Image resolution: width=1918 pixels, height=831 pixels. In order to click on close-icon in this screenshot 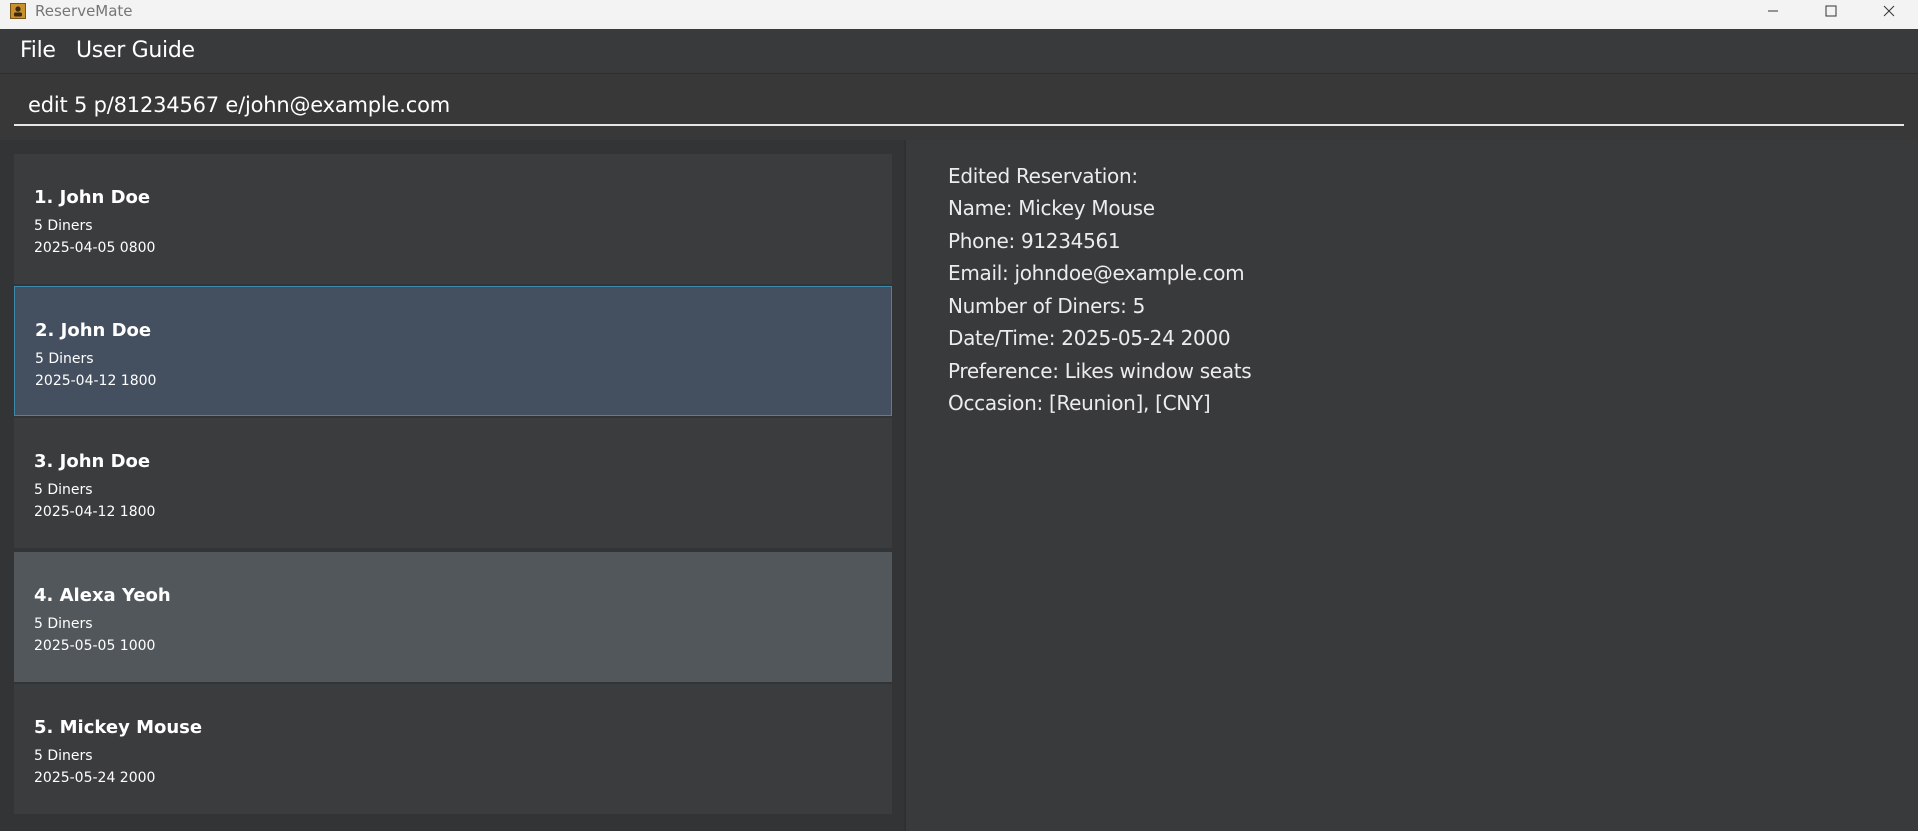, I will do `click(1889, 11)`.